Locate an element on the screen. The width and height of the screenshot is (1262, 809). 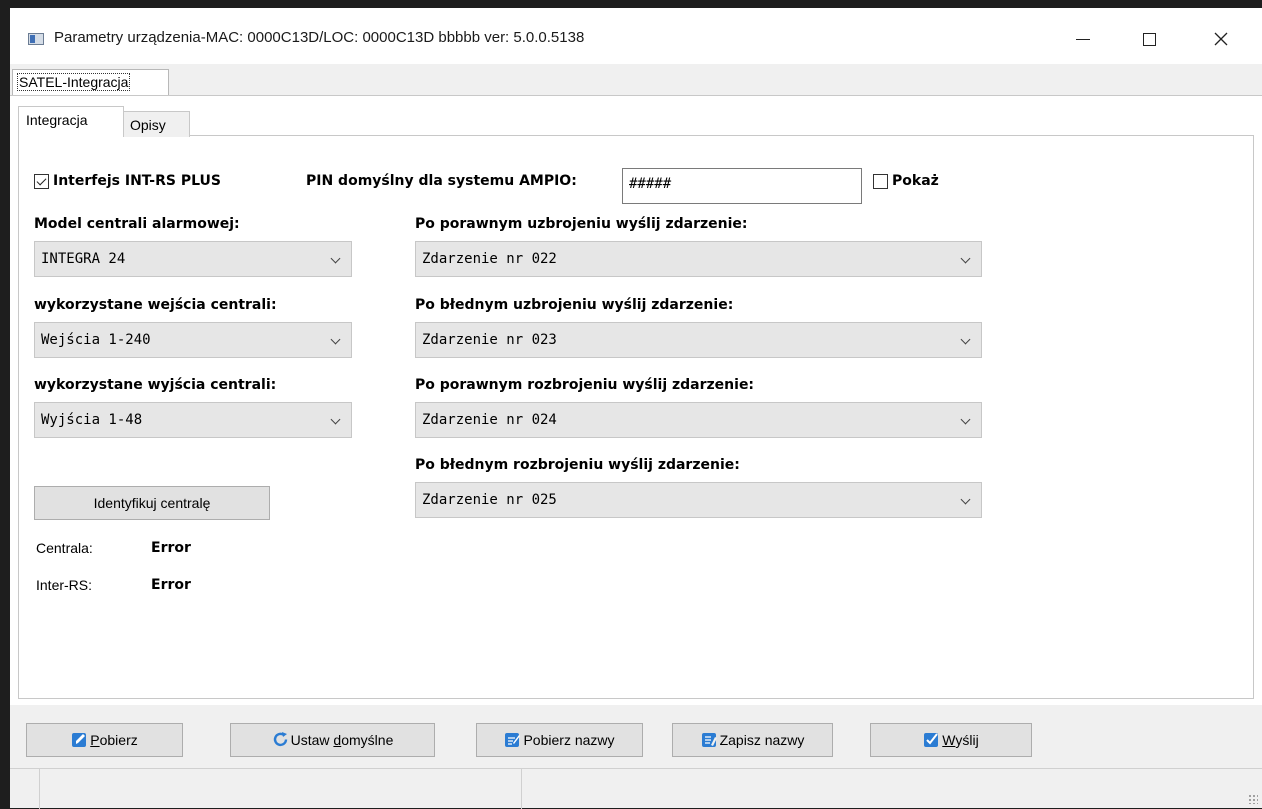
arm-err-label: Po błednym uzbrojeniu wyślij zdarzenie: is located at coordinates (574, 305).